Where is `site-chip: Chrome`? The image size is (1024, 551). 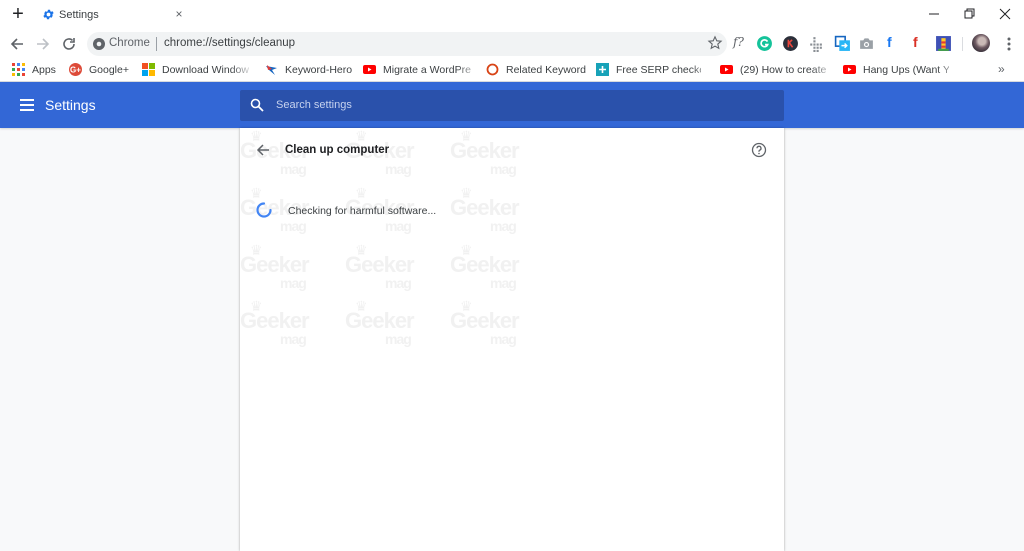
site-chip: Chrome is located at coordinates (129, 43).